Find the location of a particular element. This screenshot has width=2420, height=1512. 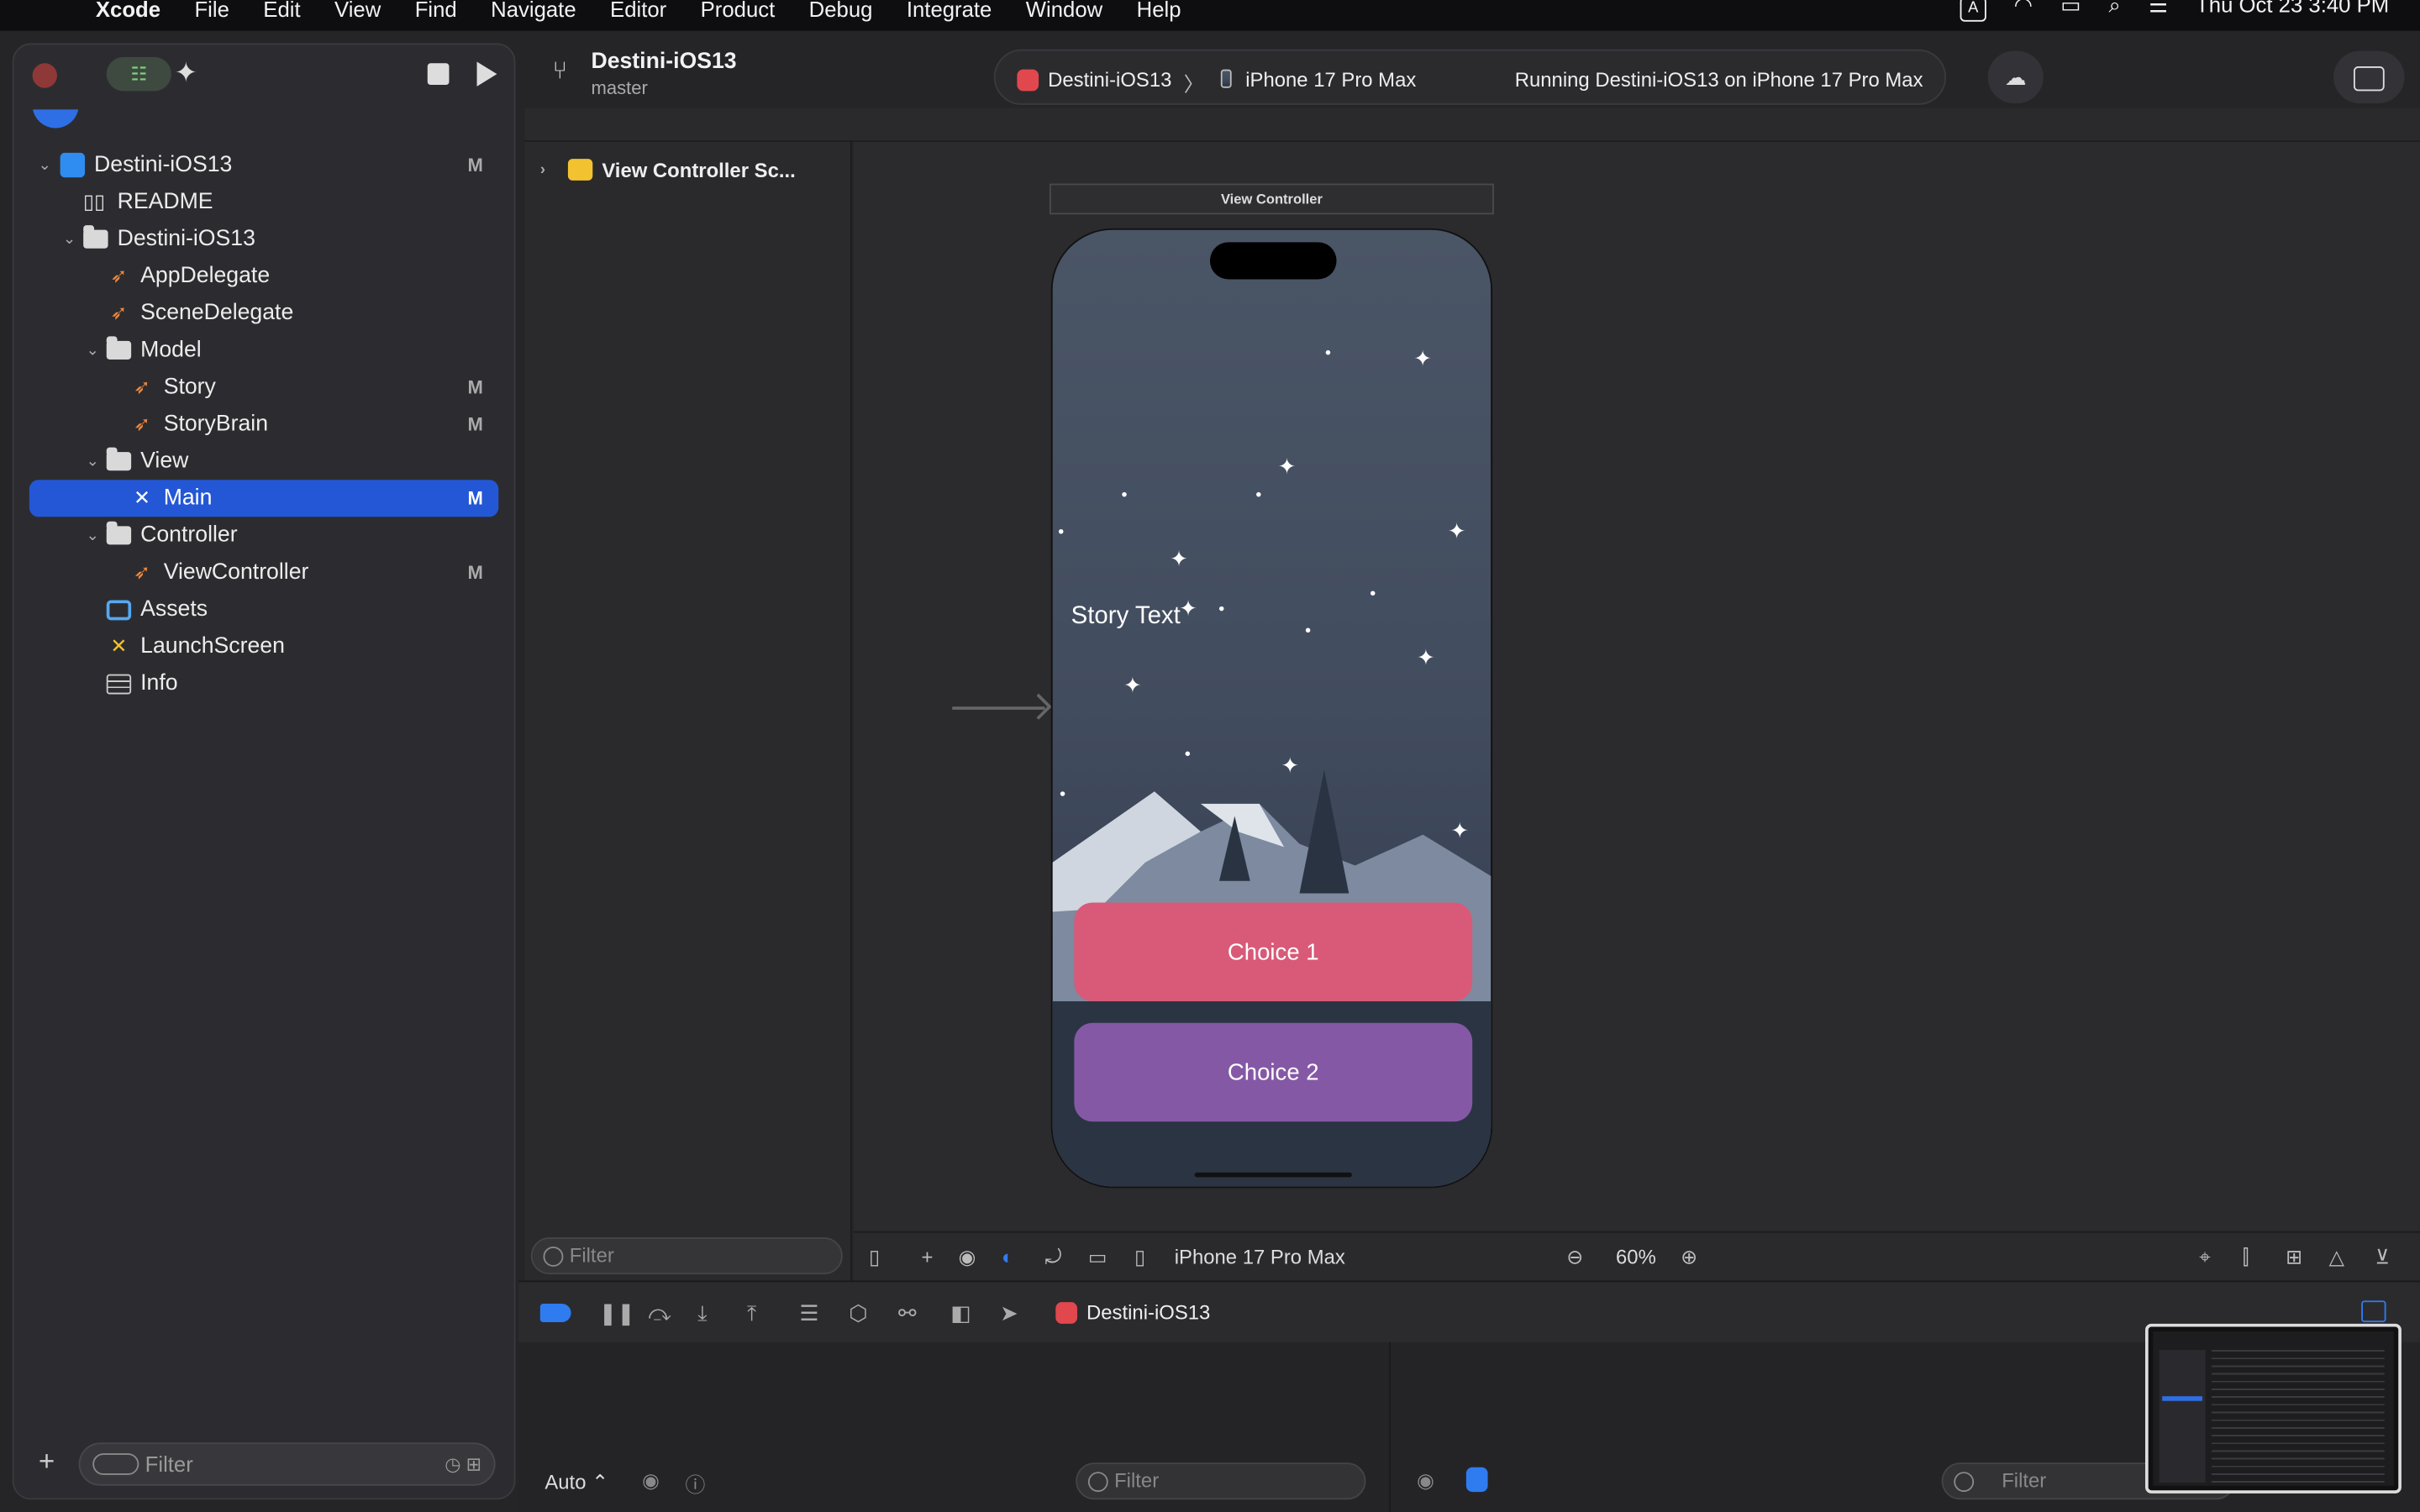

add-file-icon: + is located at coordinates (47, 1462).